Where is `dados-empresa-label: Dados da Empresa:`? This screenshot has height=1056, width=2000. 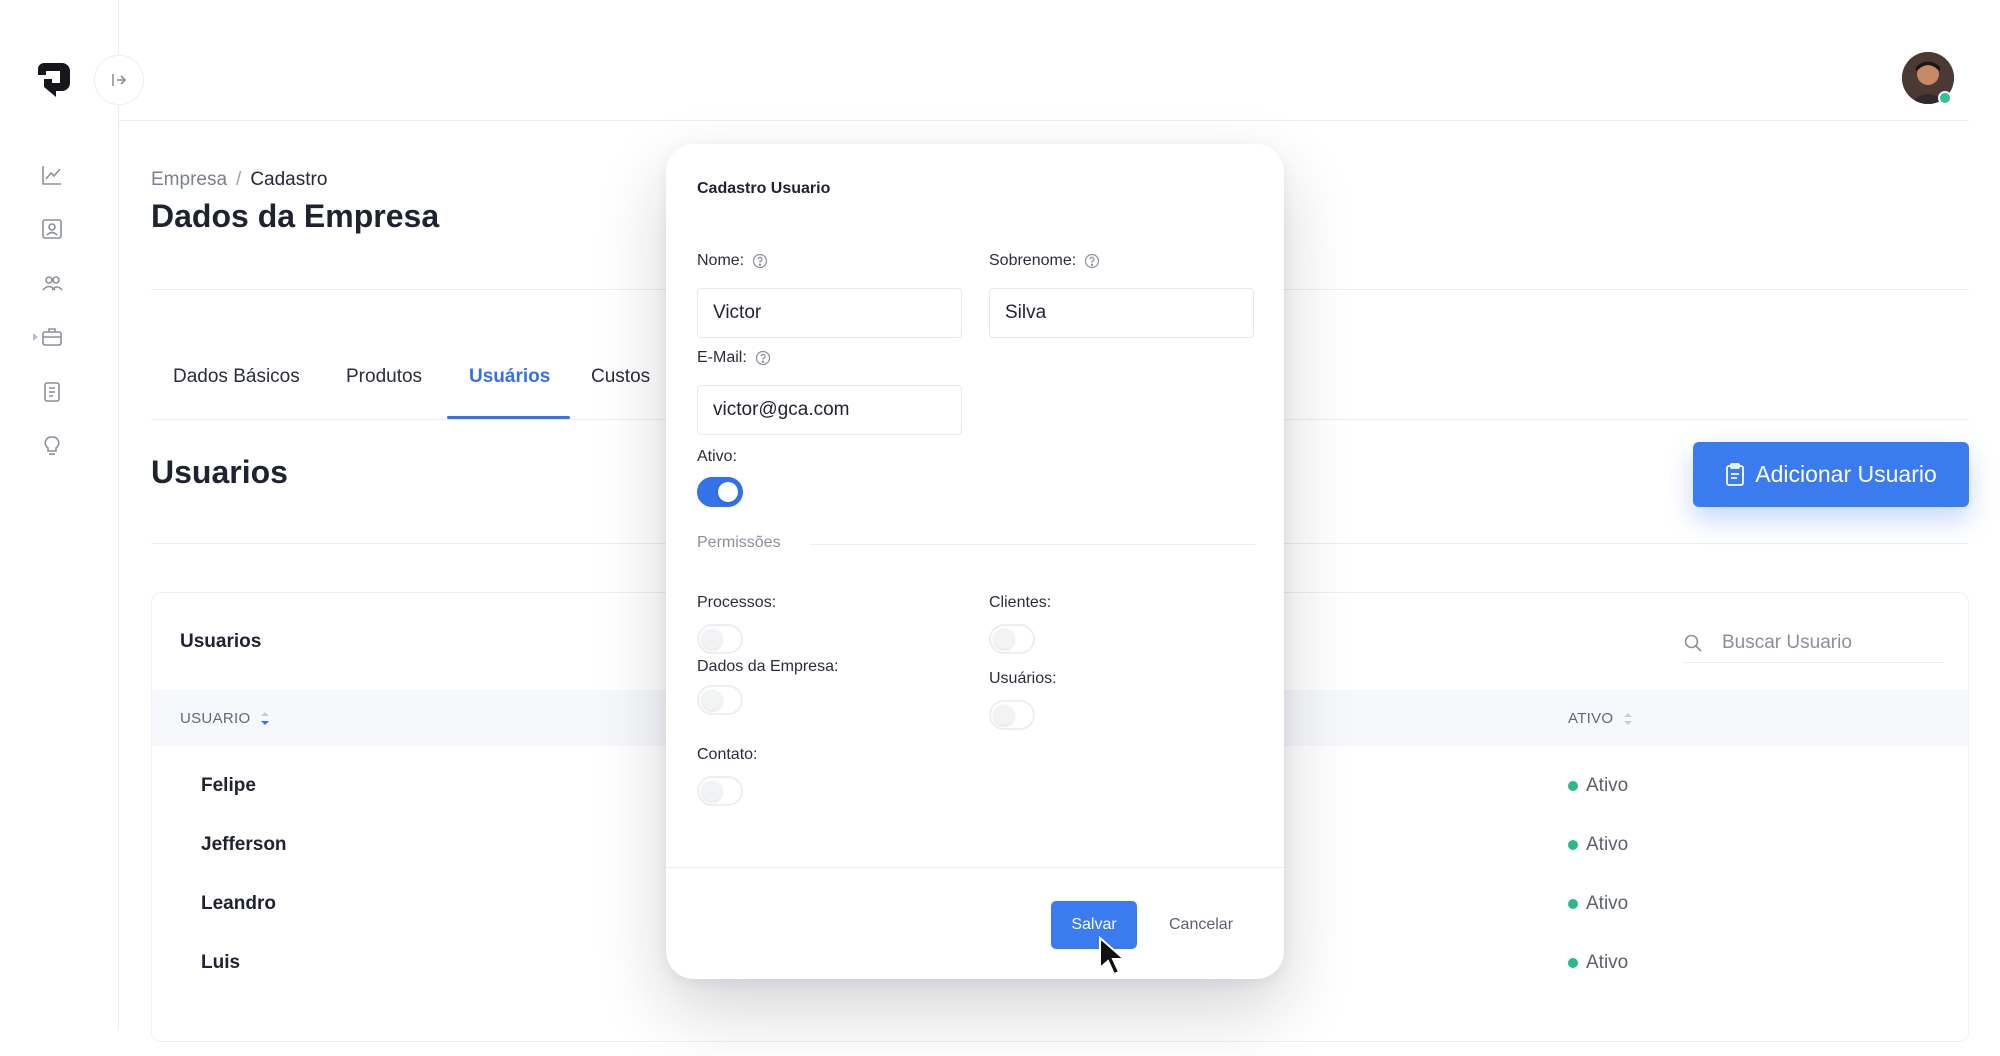 dados-empresa-label: Dados da Empresa: is located at coordinates (768, 666).